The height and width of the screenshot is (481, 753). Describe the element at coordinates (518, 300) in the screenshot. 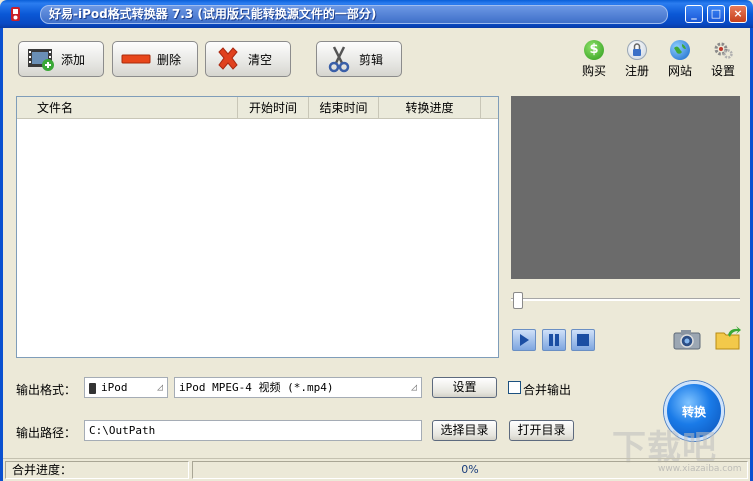

I see `seek-thumb` at that location.